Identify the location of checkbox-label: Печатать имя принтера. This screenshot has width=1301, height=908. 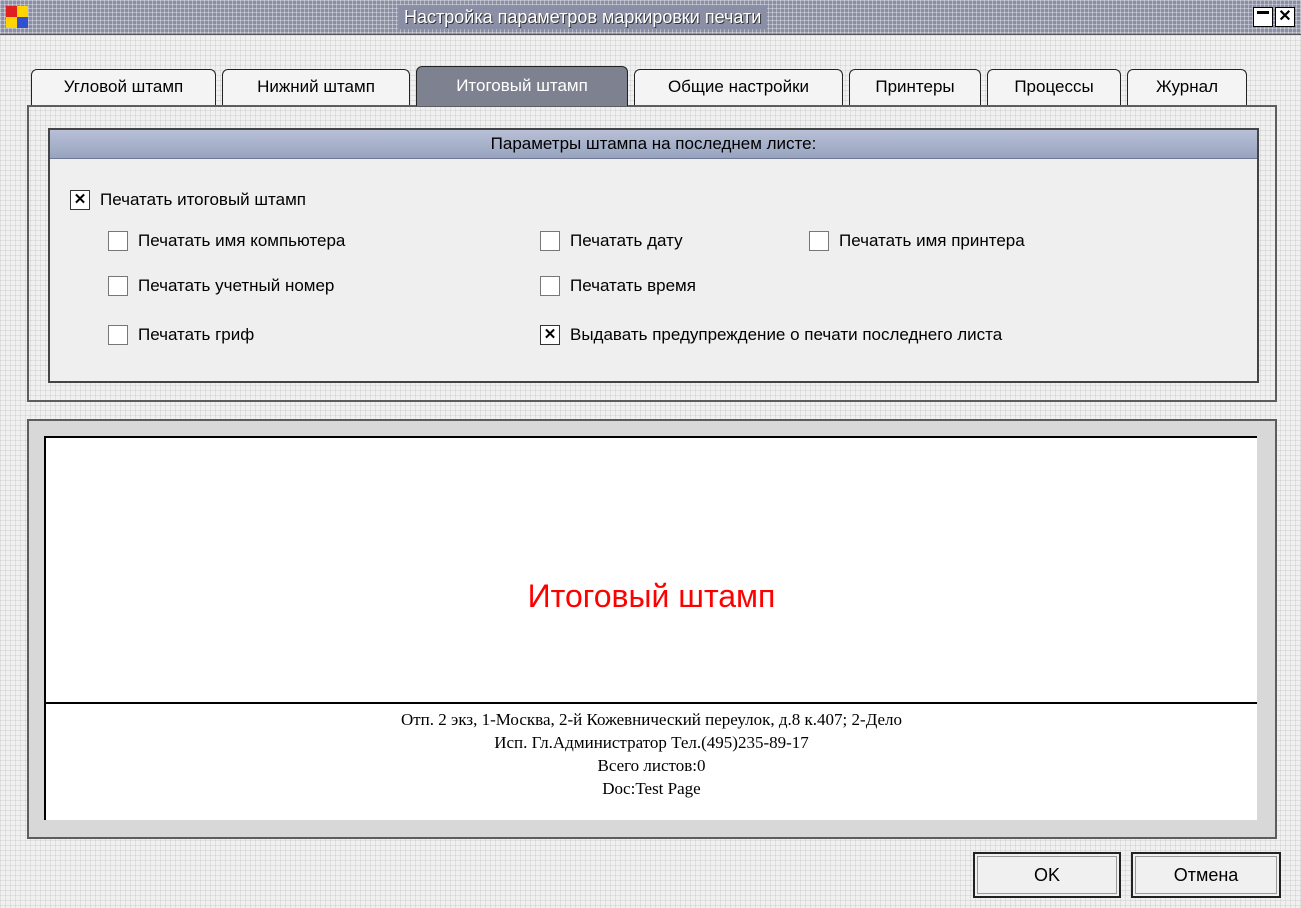
(932, 240).